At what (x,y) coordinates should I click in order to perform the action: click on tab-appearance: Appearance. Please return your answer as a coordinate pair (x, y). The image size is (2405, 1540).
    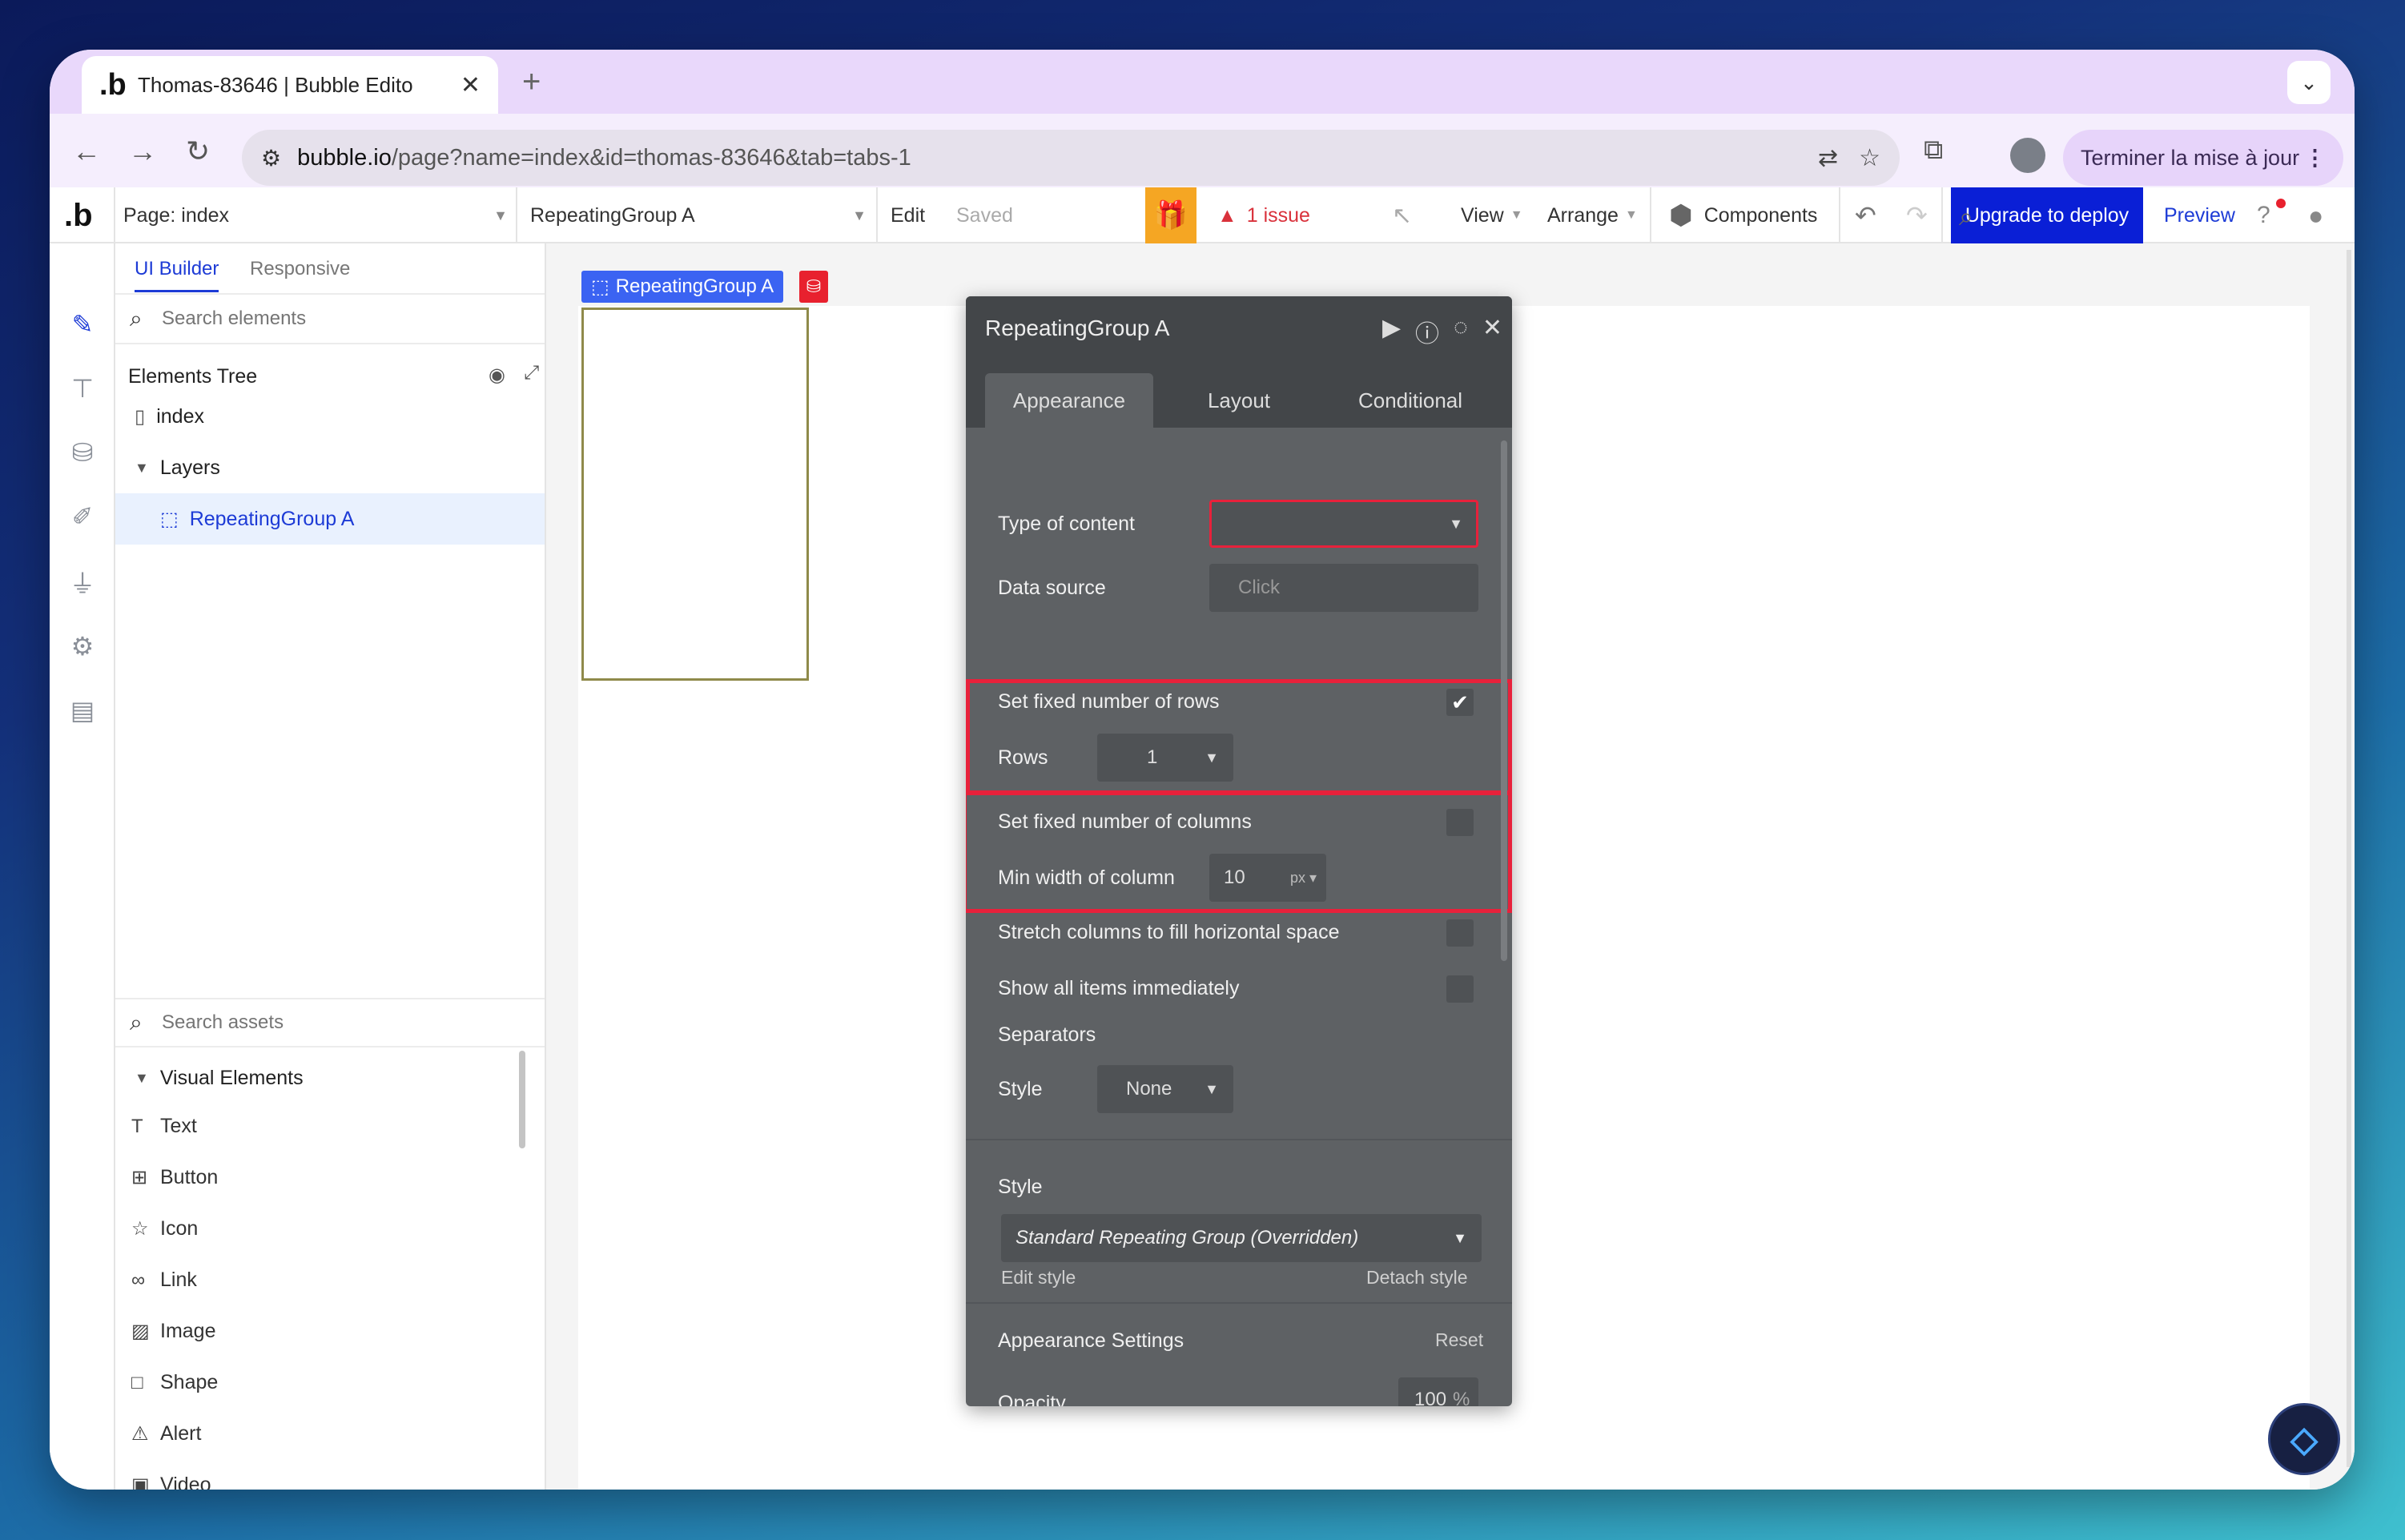
    Looking at the image, I should click on (1069, 400).